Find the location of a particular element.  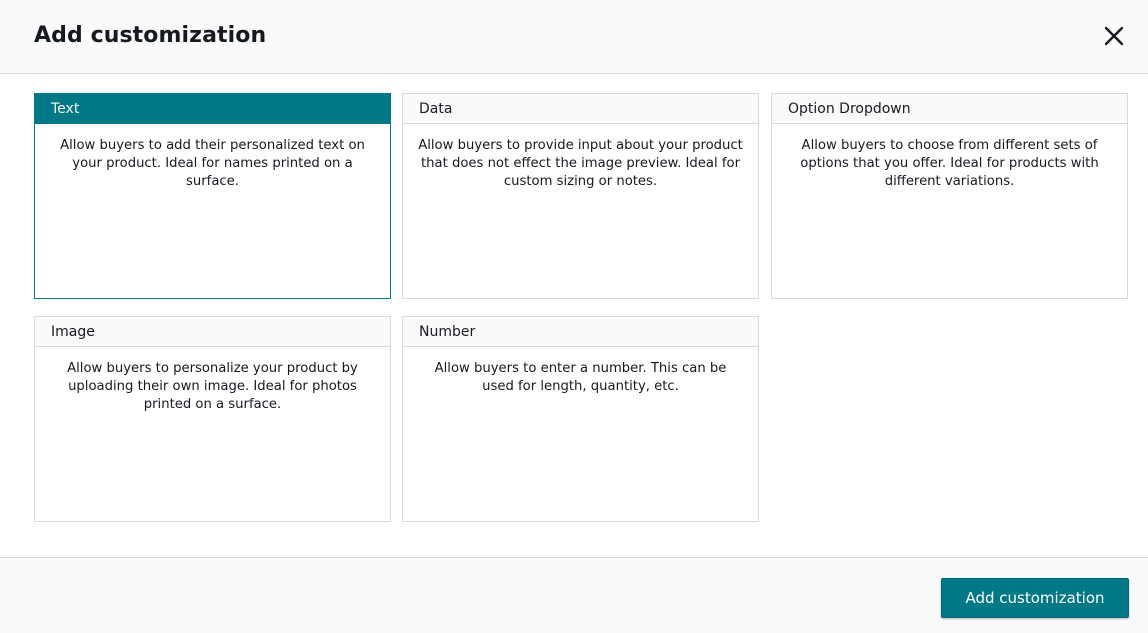

dialog-header: Add customization is located at coordinates (574, 37).